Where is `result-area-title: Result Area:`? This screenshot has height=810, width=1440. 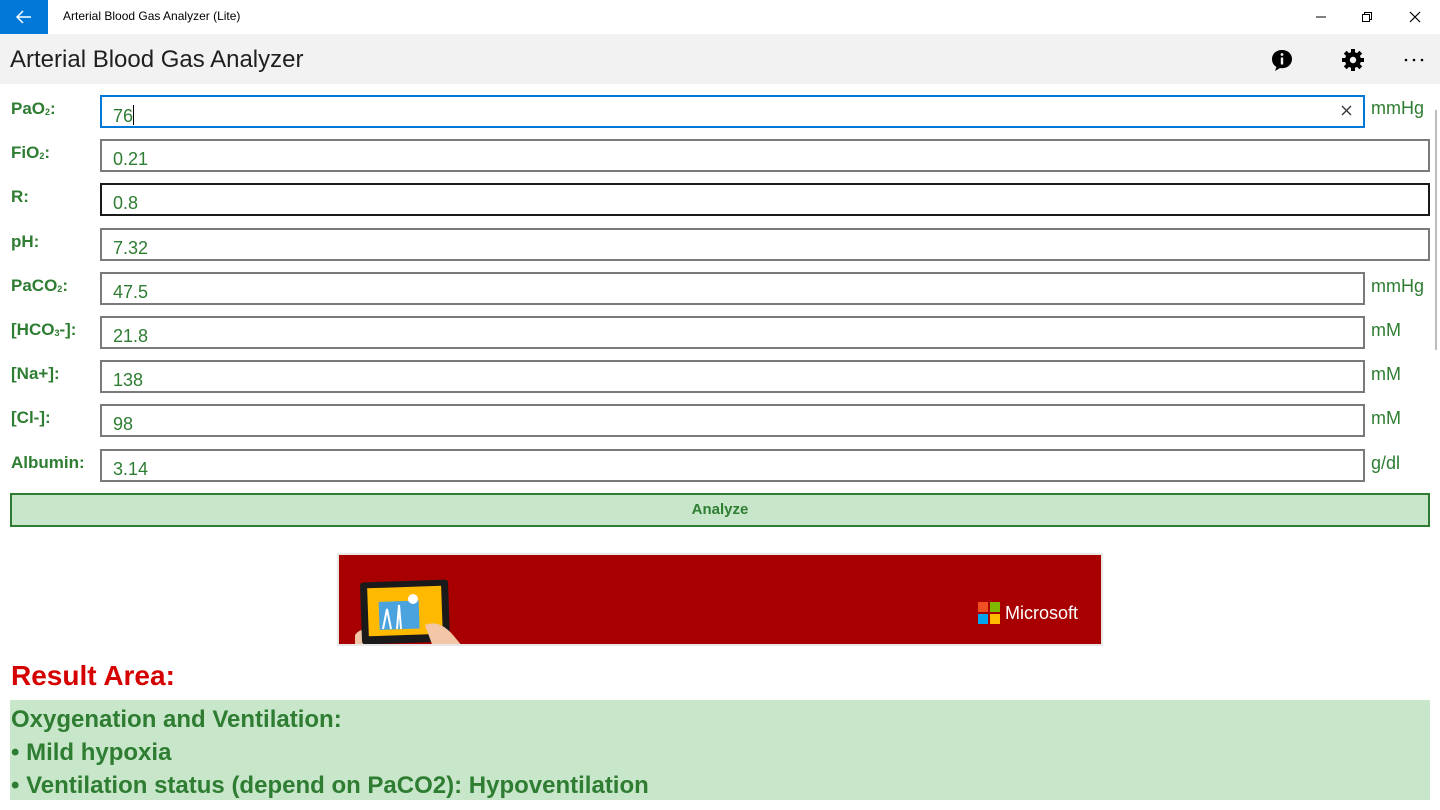
result-area-title: Result Area: is located at coordinates (93, 675).